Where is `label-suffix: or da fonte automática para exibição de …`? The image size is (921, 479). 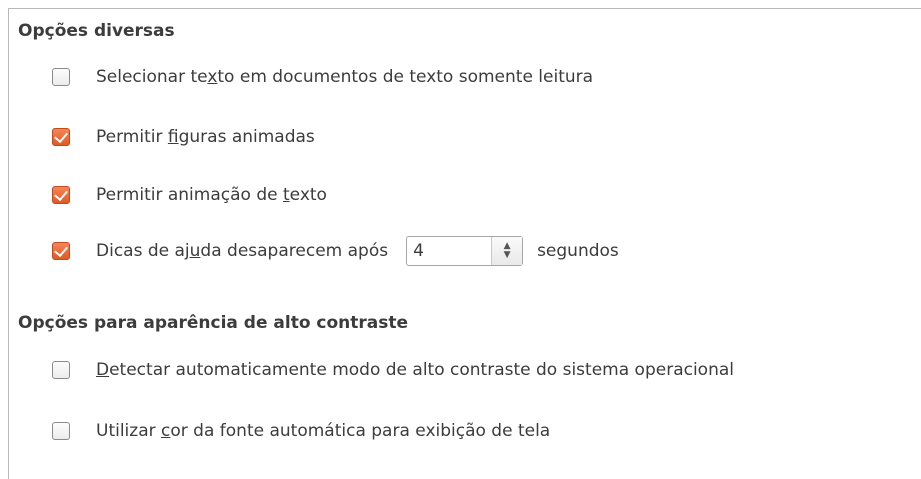 label-suffix: or da fonte automática para exibição de … is located at coordinates (360, 431).